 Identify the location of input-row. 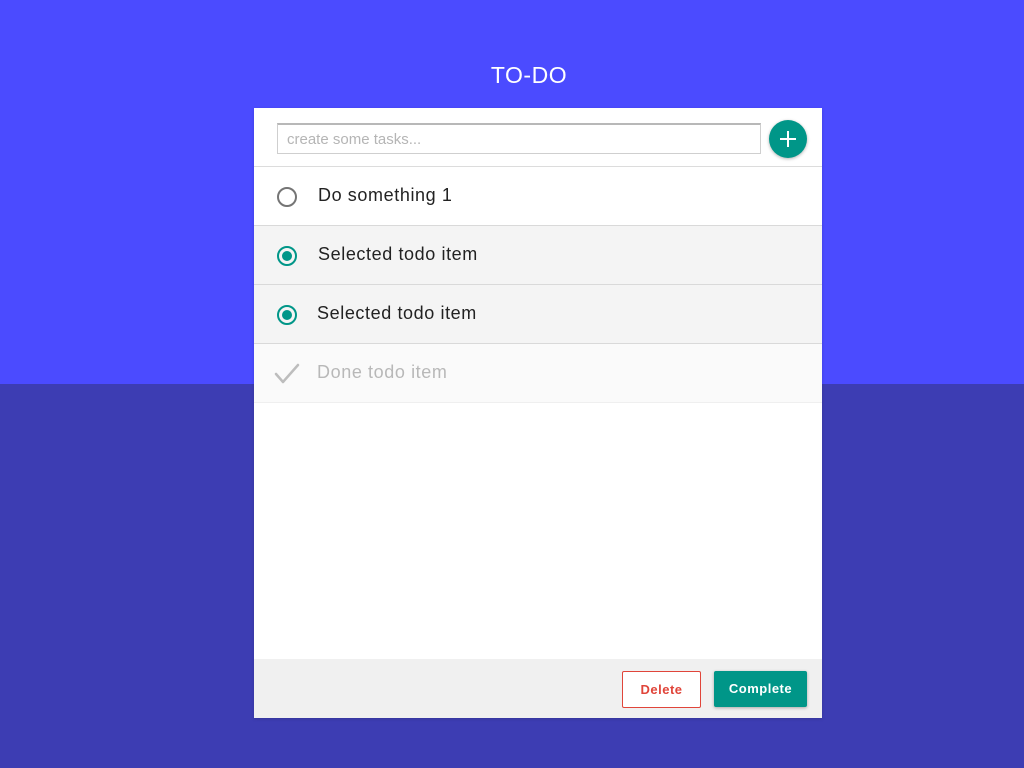
(538, 137).